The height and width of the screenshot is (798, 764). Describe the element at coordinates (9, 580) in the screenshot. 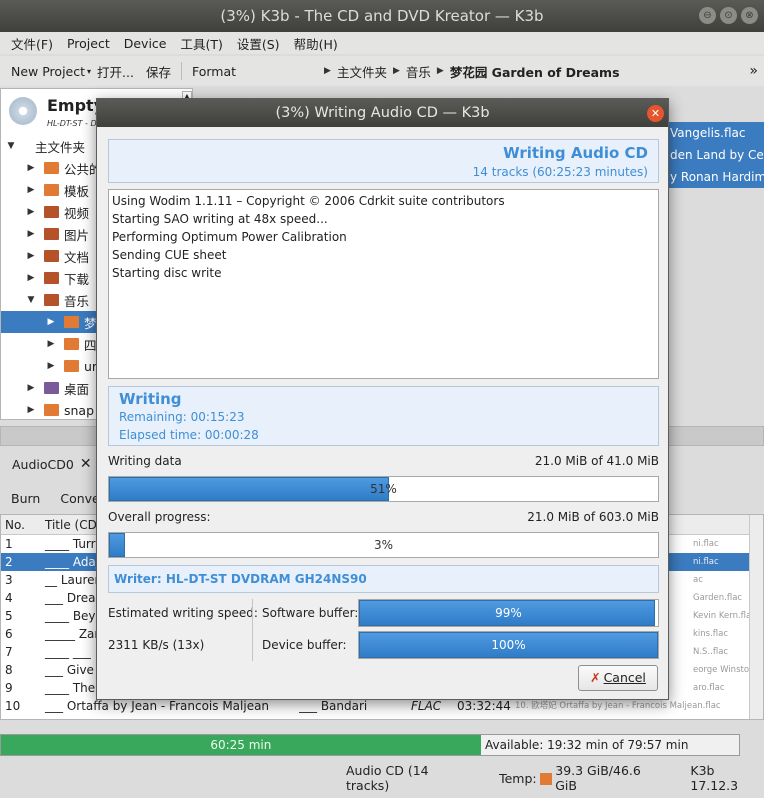

I see `row-number: 3` at that location.